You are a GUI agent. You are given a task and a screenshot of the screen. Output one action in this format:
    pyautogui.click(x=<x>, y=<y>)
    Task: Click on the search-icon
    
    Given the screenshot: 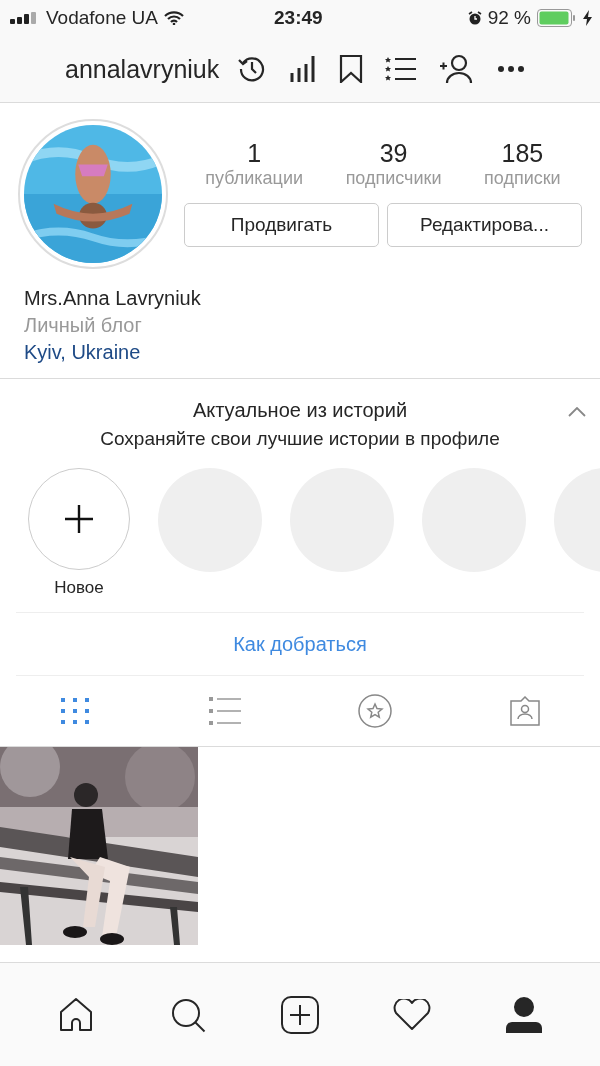 What is the action you would take?
    pyautogui.click(x=188, y=1014)
    